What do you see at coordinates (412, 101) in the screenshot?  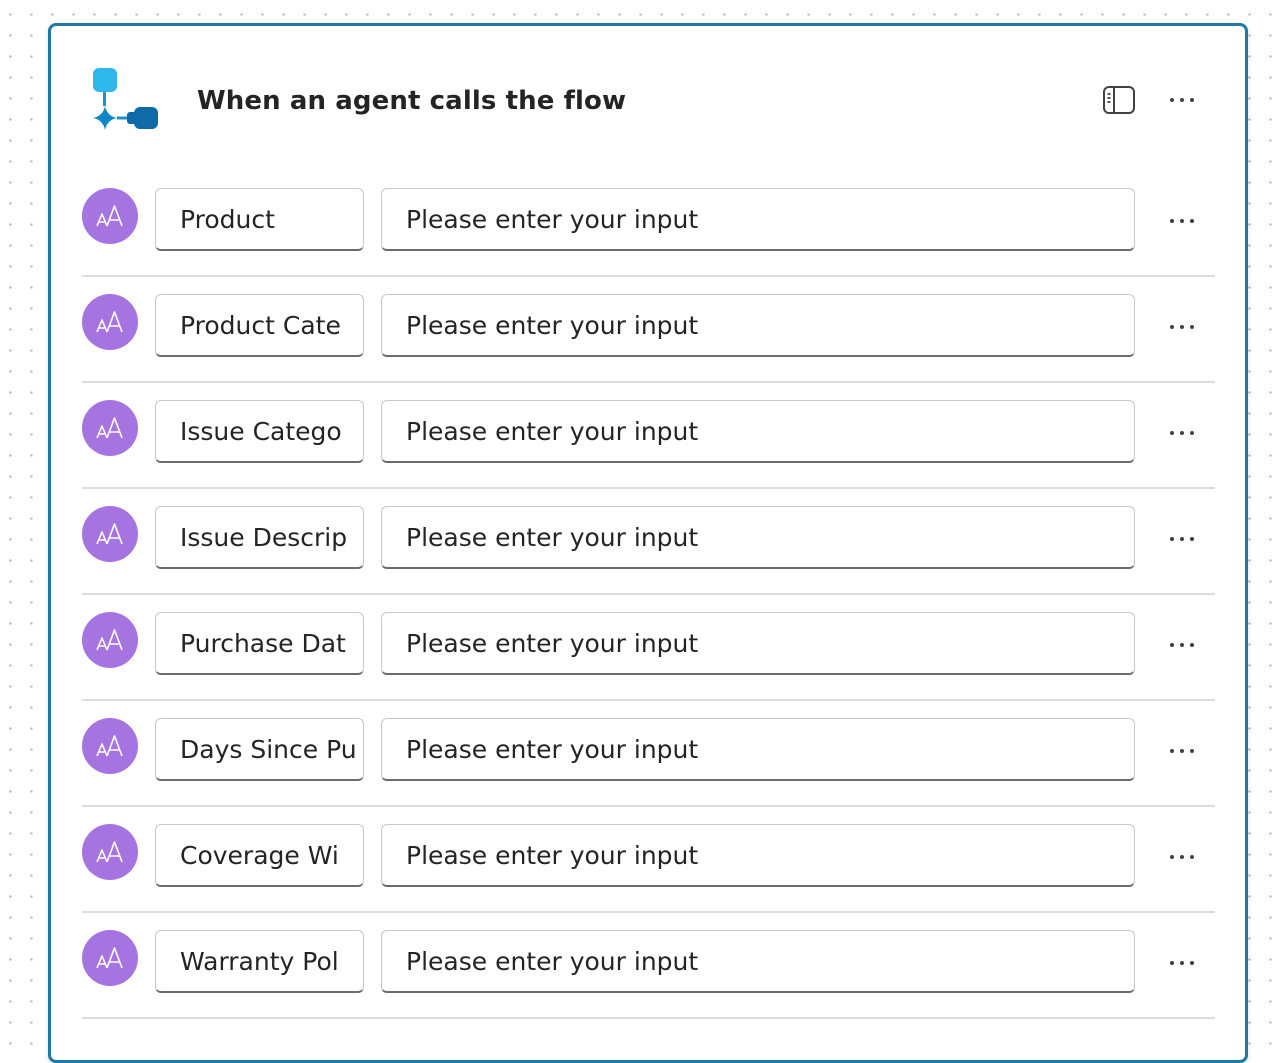 I see `flow-title: When an agent calls the flow` at bounding box center [412, 101].